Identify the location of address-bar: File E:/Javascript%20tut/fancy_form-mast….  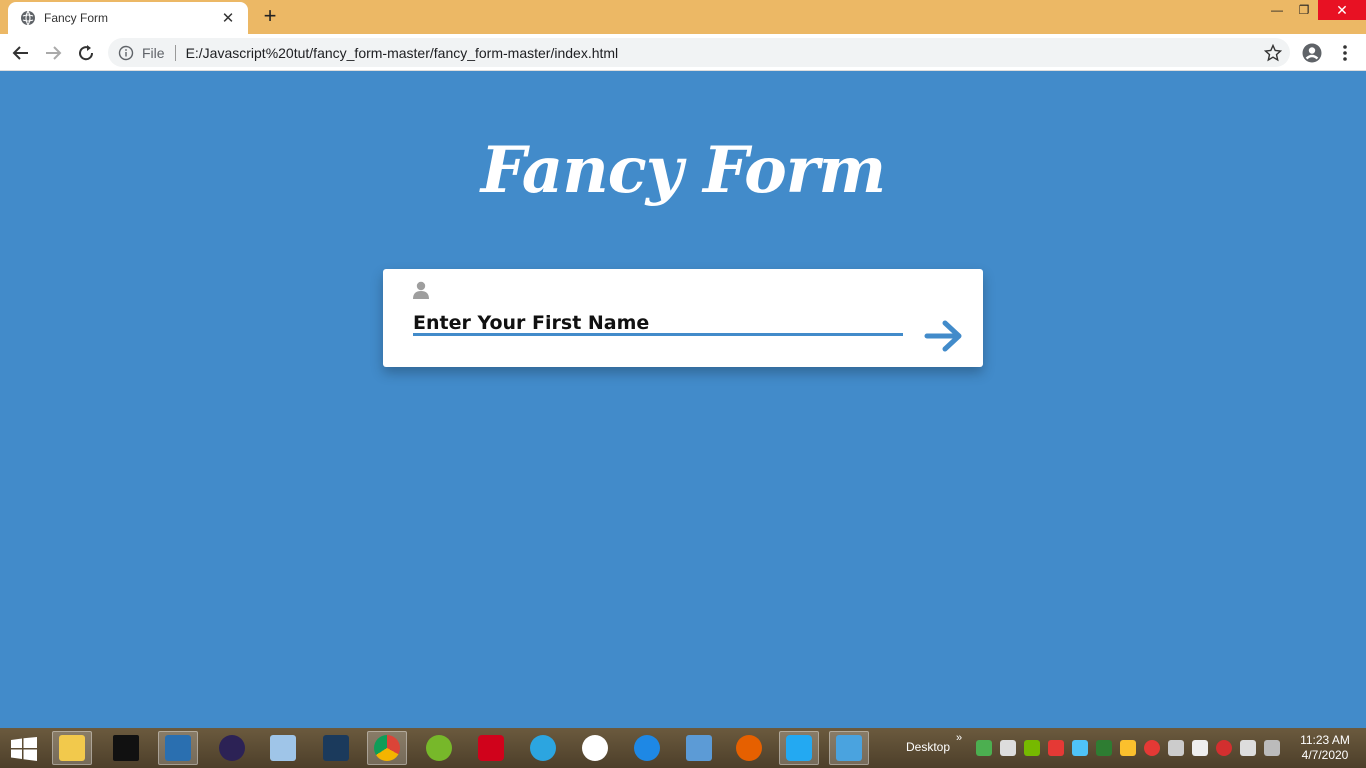
(699, 52).